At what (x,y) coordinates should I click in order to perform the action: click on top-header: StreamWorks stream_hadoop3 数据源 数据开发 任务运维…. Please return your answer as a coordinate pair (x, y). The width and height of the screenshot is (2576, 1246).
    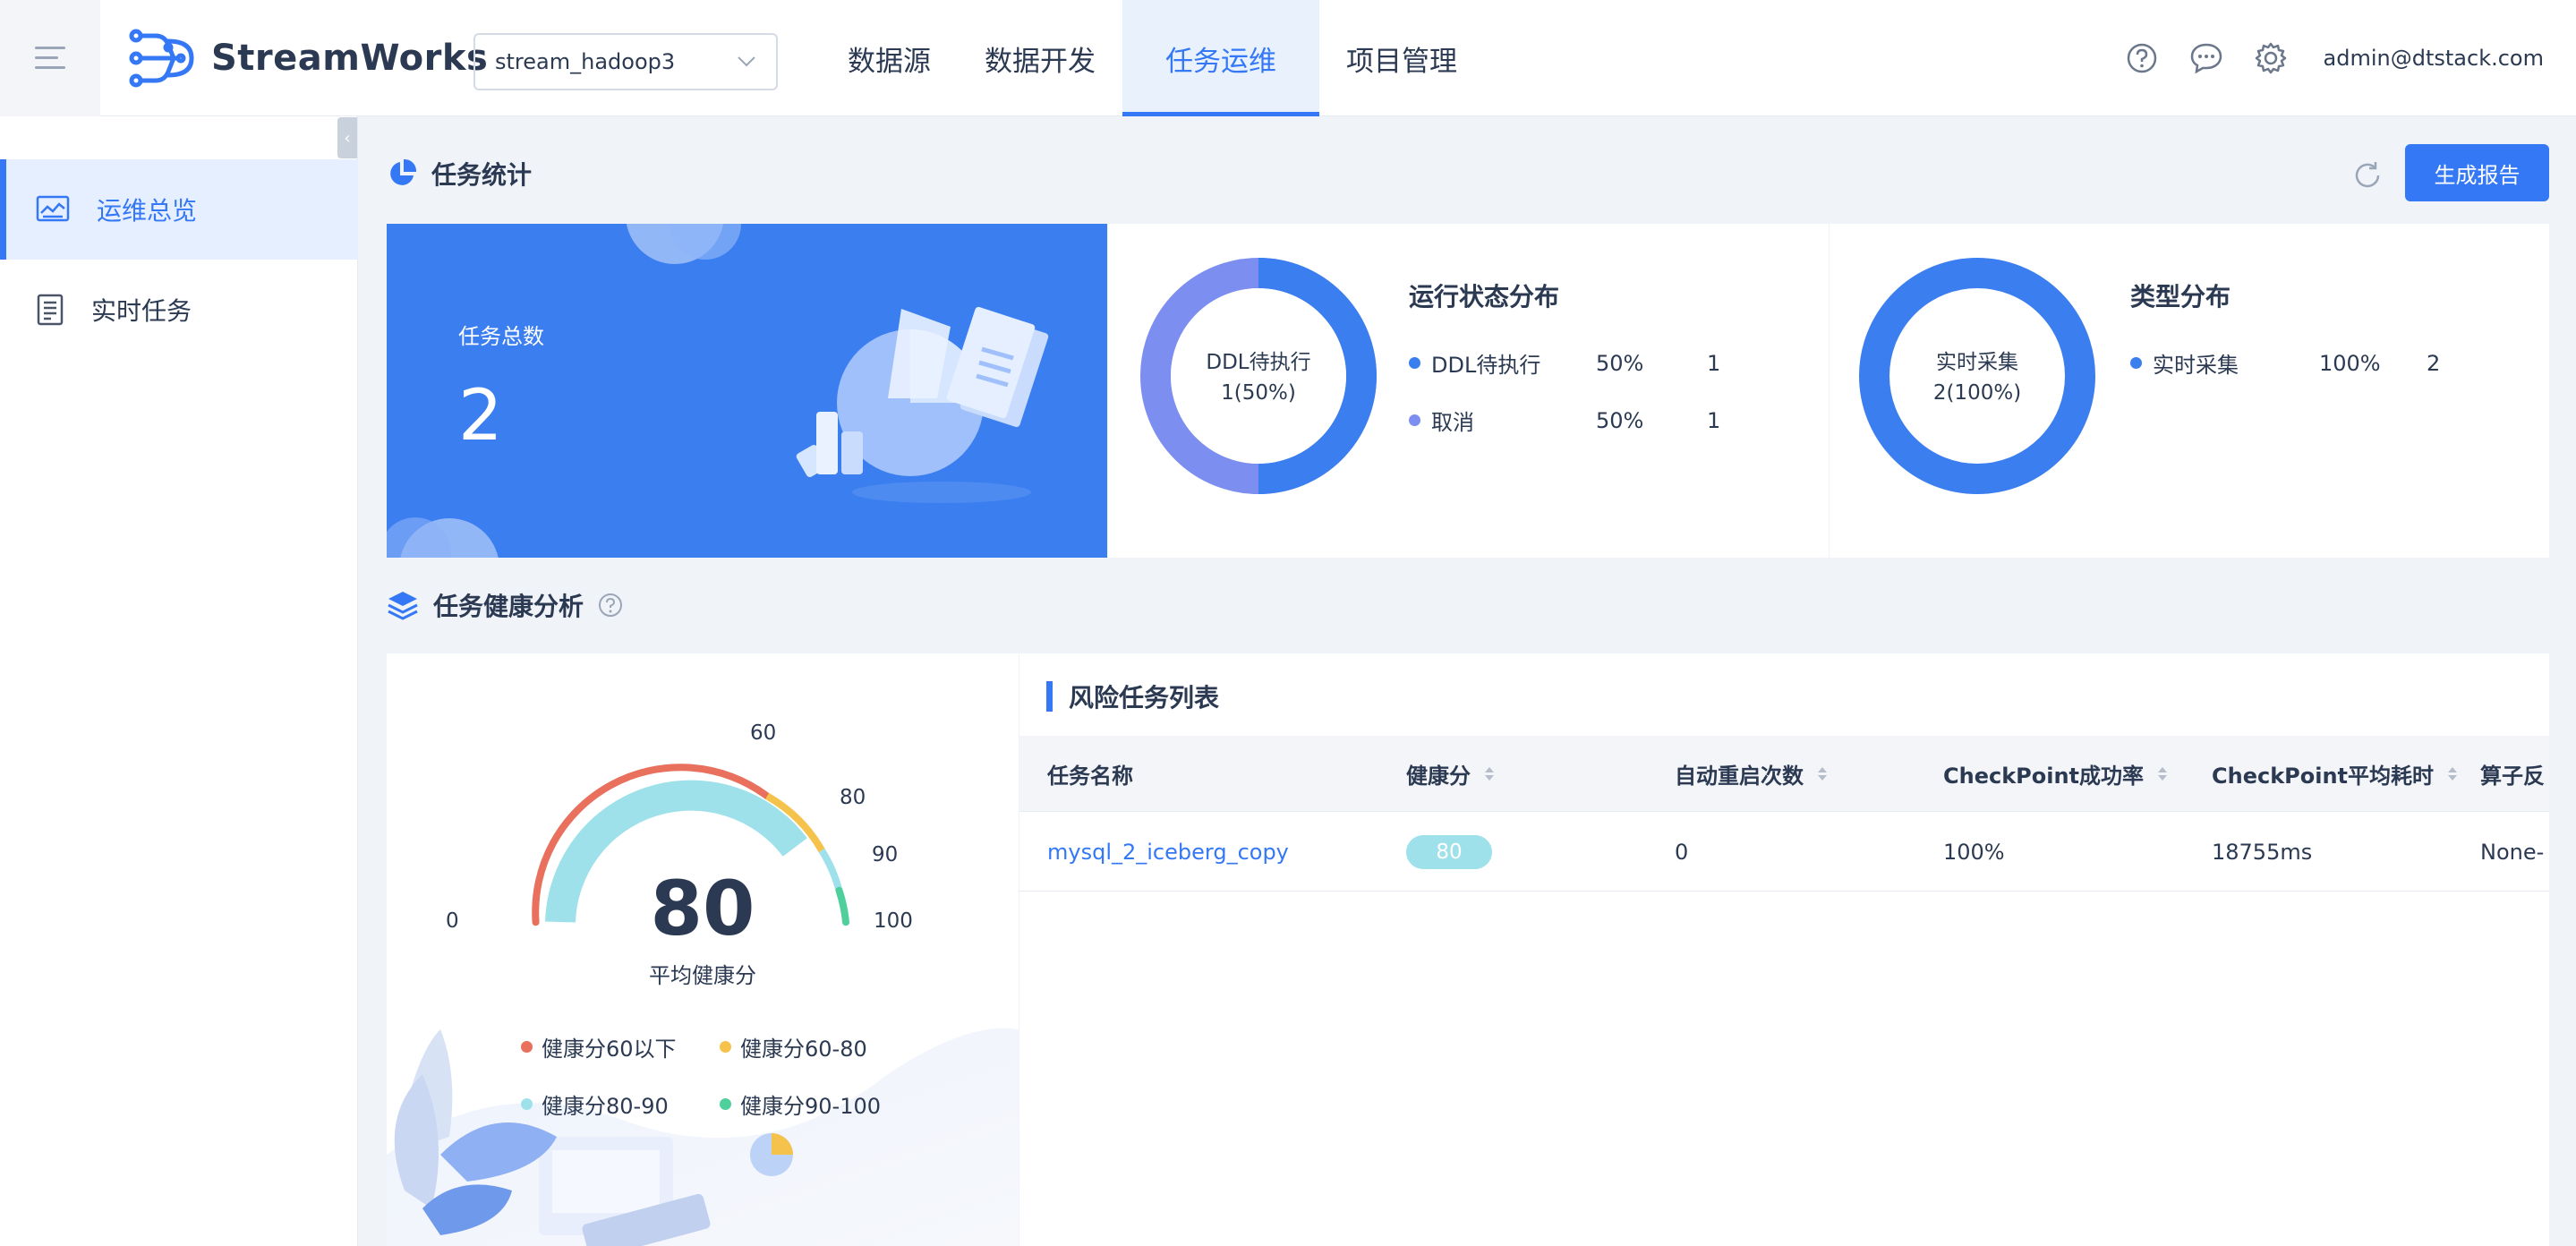
    Looking at the image, I should click on (1288, 58).